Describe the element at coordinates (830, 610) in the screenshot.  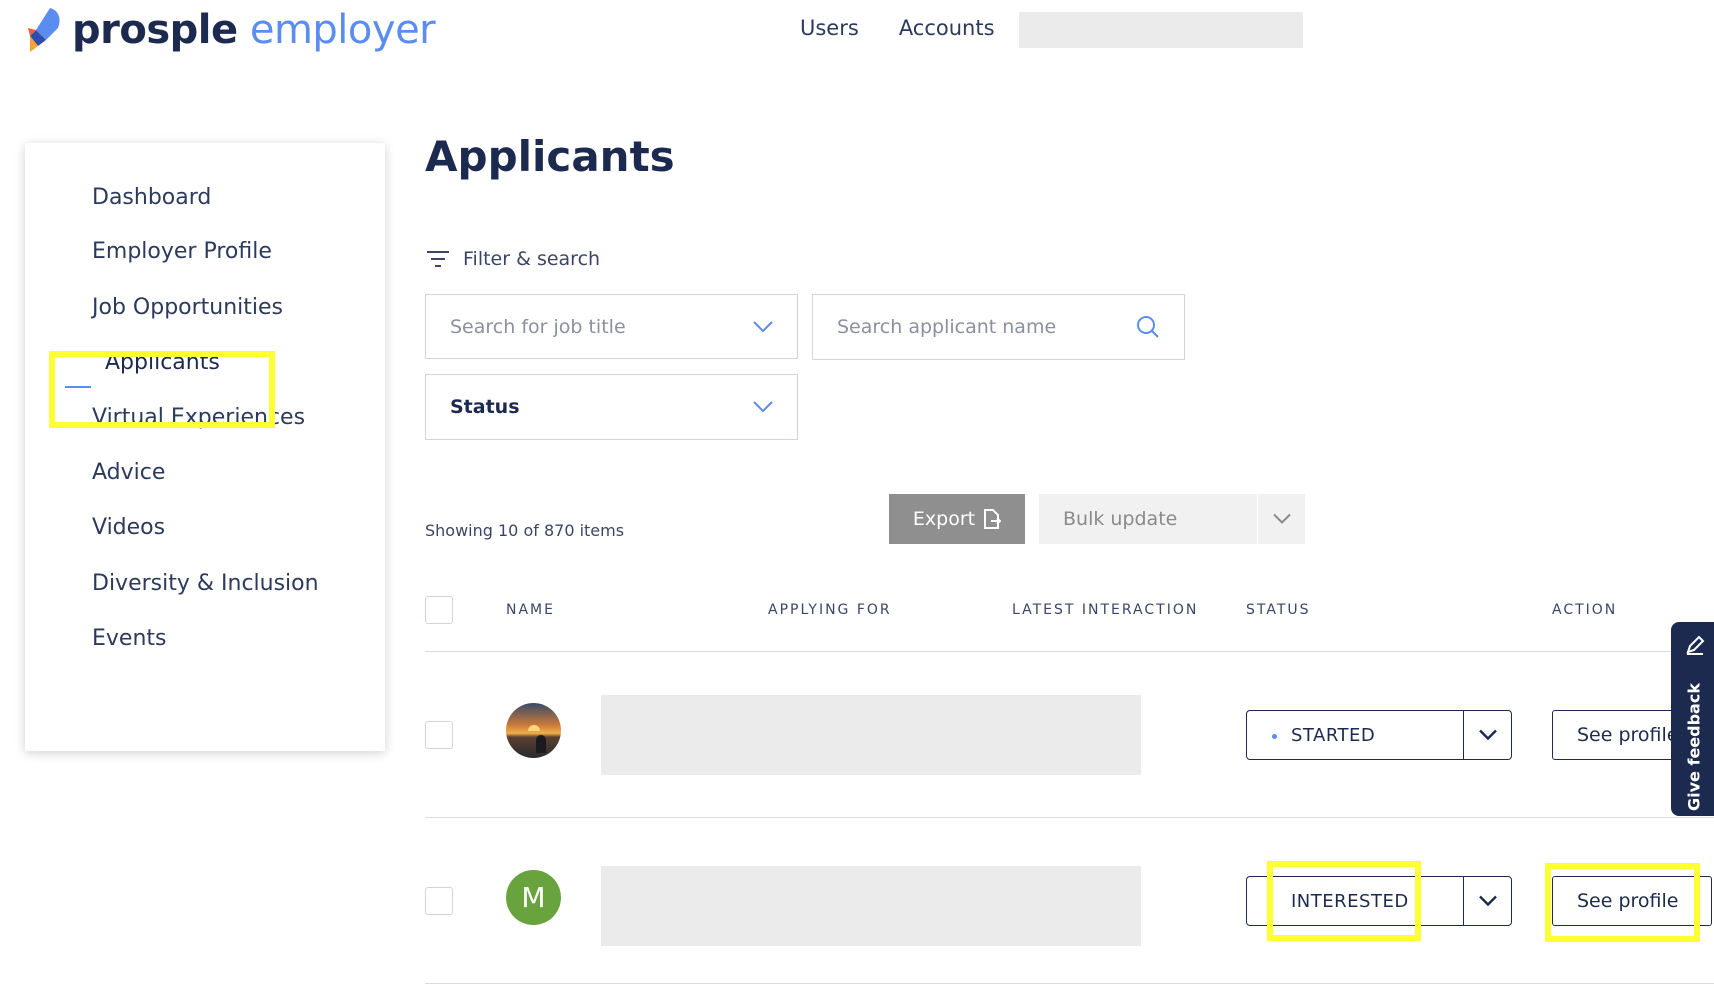
I see `column-header-applying-for: APPLYING FOR` at that location.